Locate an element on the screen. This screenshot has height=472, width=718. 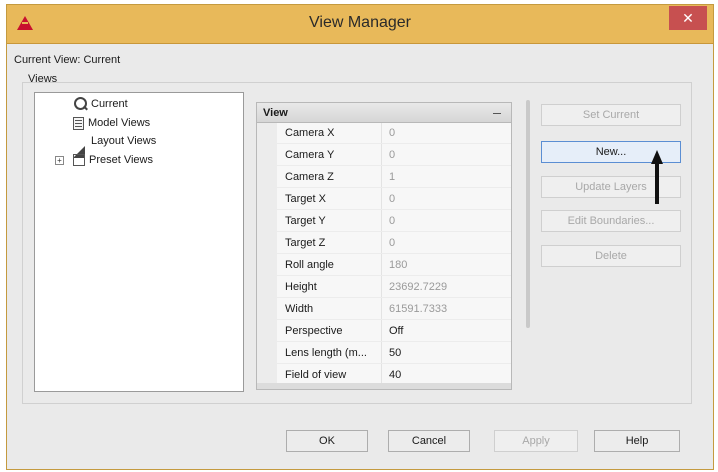
property-value: 40 is located at coordinates (395, 375).